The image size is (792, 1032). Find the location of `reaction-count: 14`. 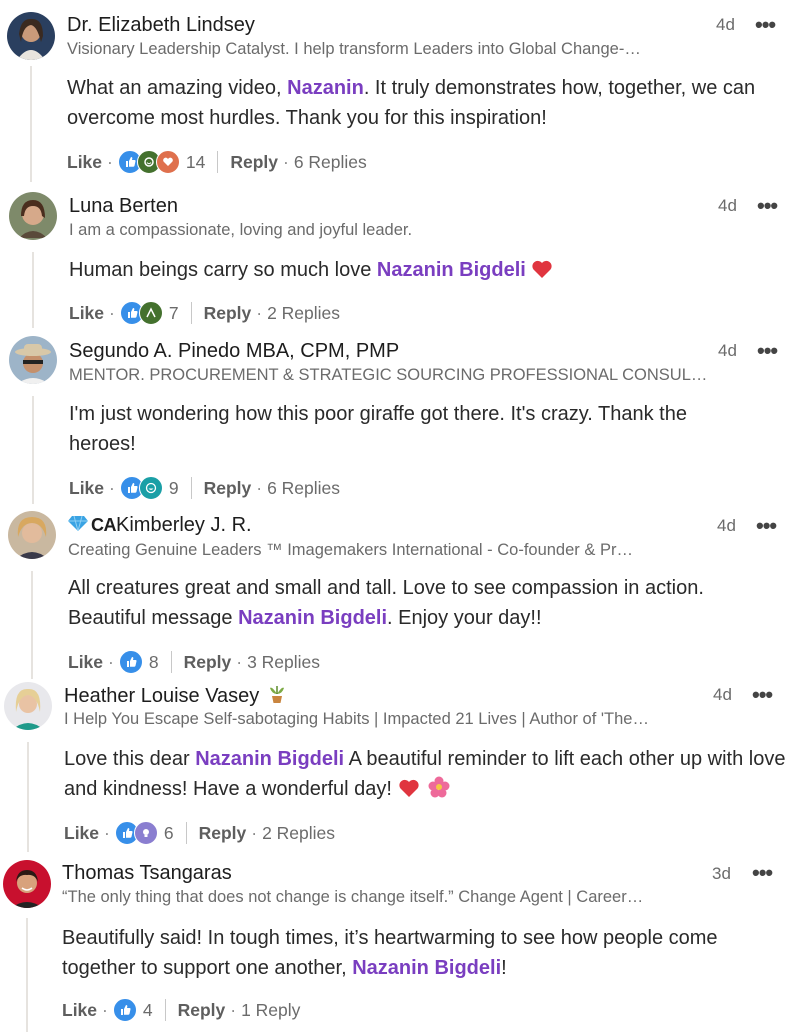

reaction-count: 14 is located at coordinates (195, 162).